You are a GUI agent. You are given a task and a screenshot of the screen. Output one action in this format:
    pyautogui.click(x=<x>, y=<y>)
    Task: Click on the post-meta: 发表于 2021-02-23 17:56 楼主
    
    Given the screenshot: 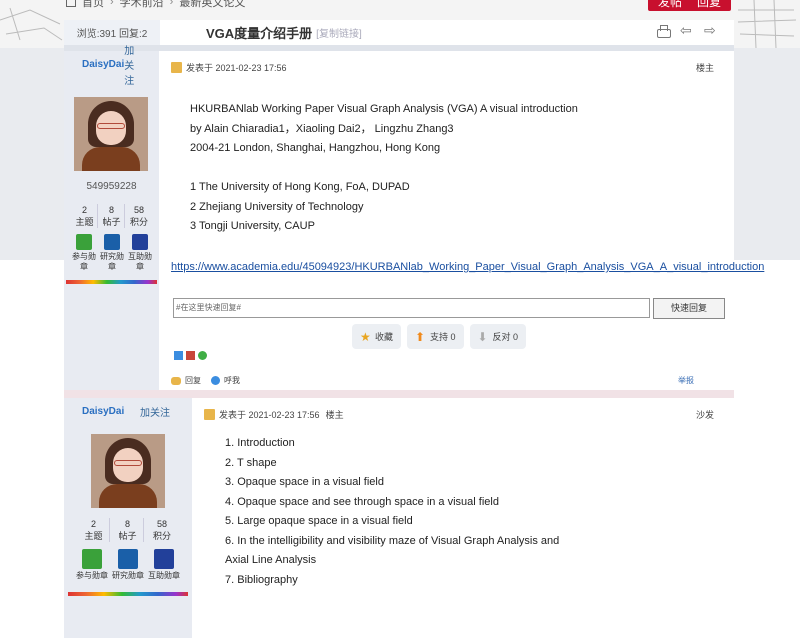 What is the action you would take?
    pyautogui.click(x=442, y=67)
    